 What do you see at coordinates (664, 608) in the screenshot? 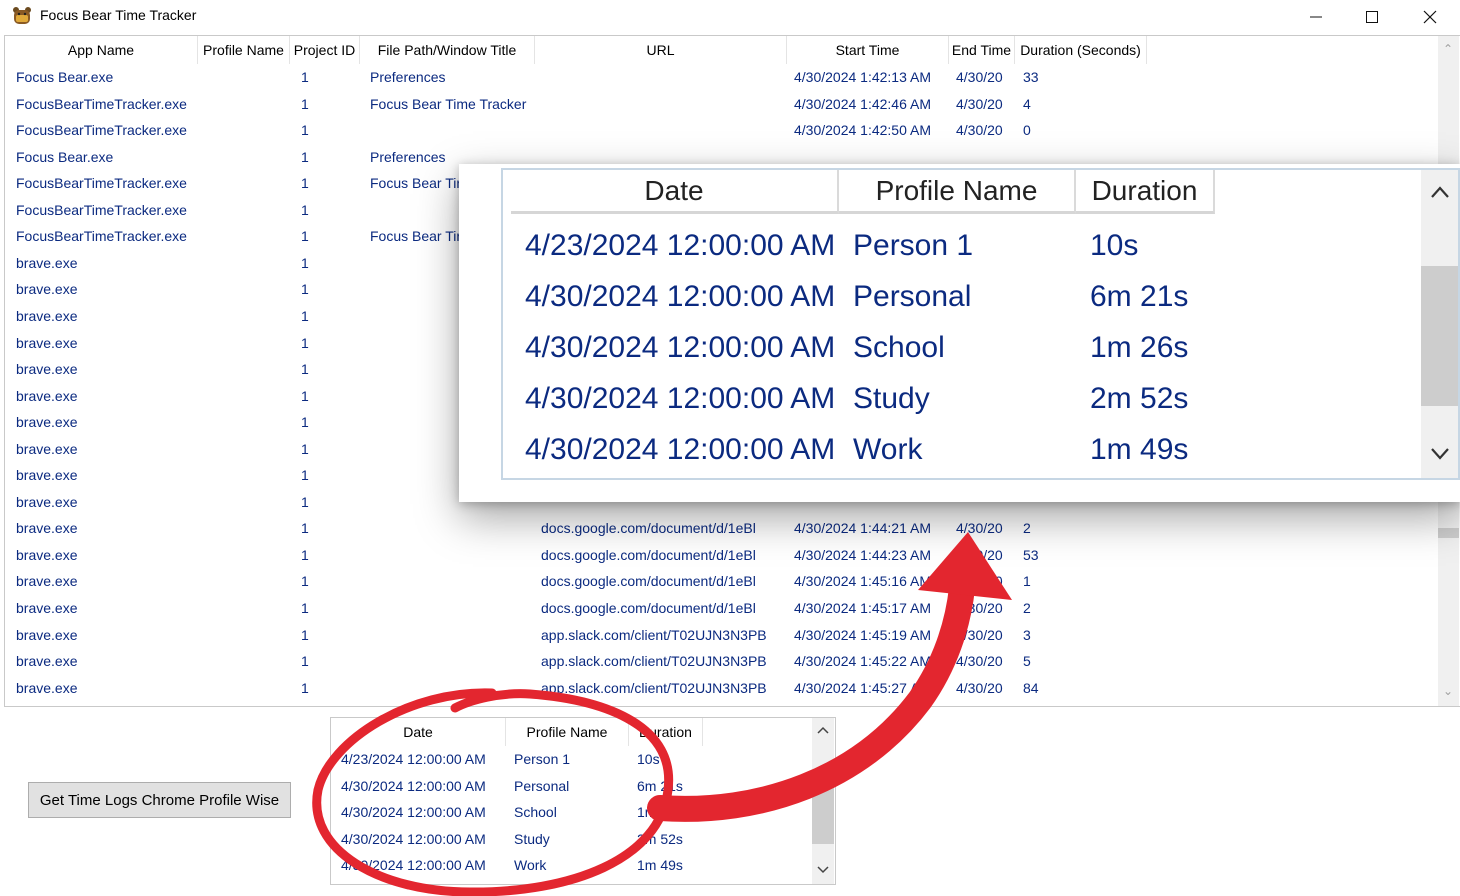
I see `cell-url: docs.google.com/document/d/1eBl` at bounding box center [664, 608].